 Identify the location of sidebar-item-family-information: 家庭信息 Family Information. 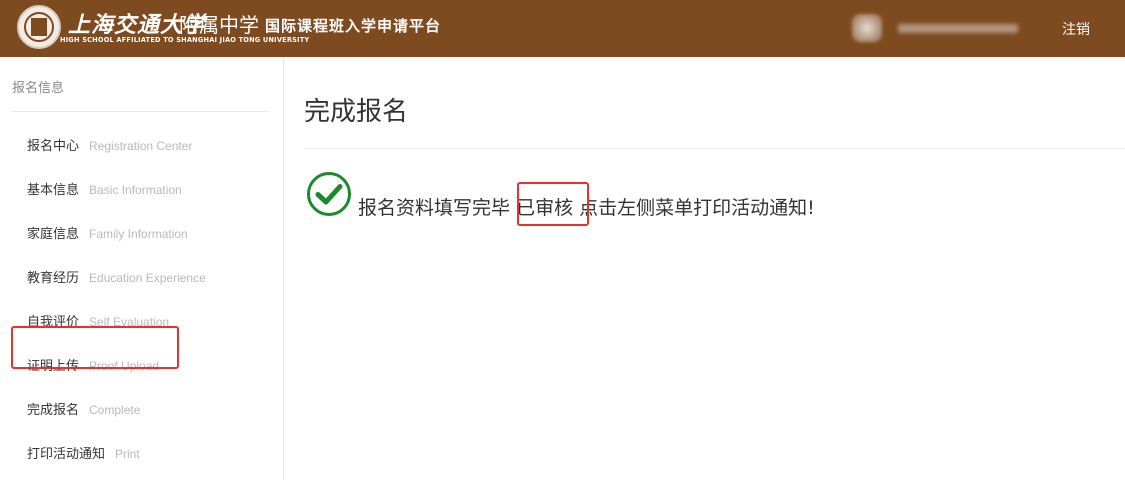
(107, 234).